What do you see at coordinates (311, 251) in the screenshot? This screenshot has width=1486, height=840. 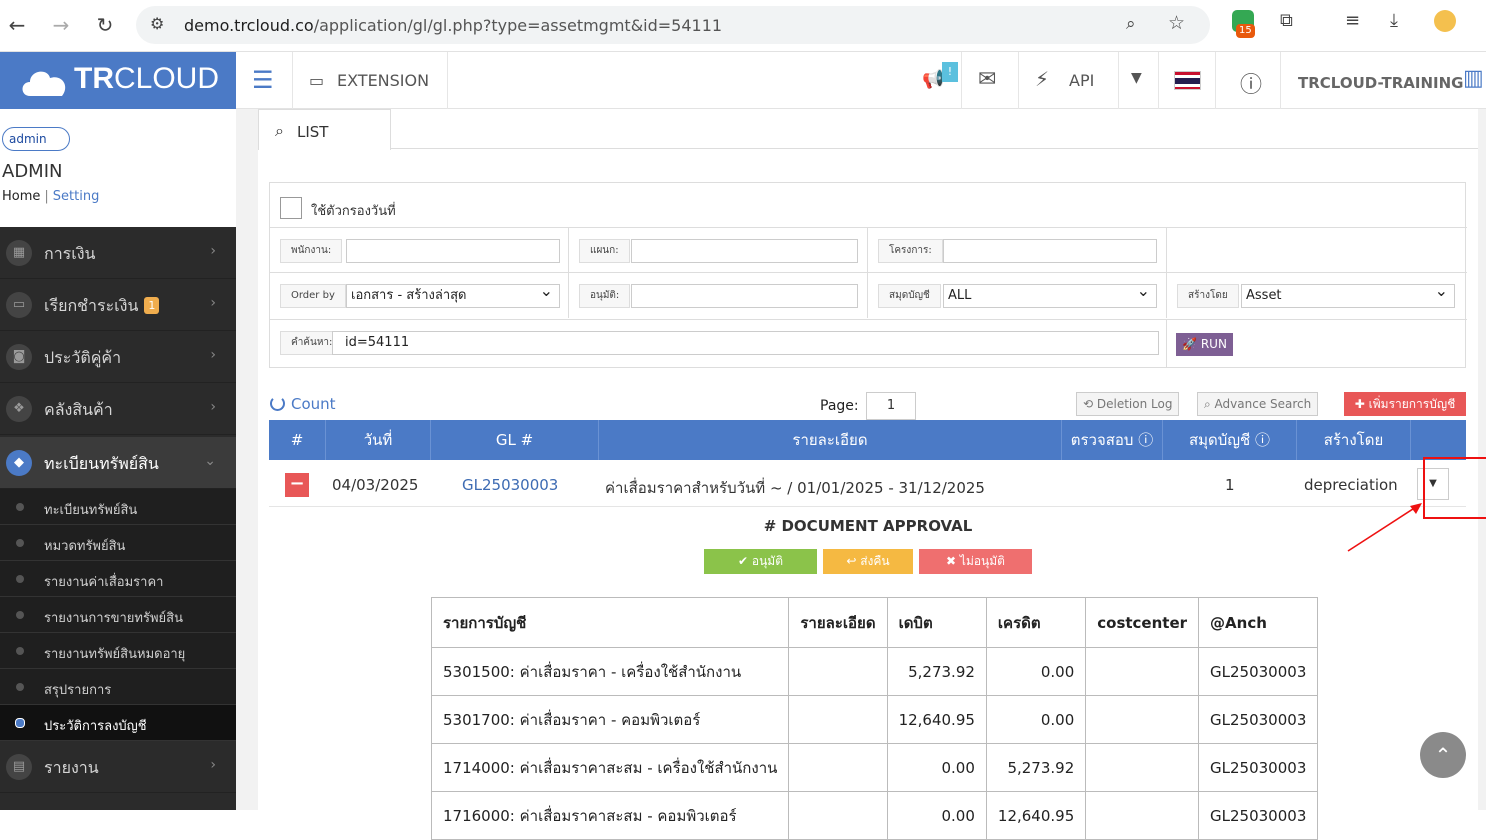 I see `employee-label: พนักงาน:` at bounding box center [311, 251].